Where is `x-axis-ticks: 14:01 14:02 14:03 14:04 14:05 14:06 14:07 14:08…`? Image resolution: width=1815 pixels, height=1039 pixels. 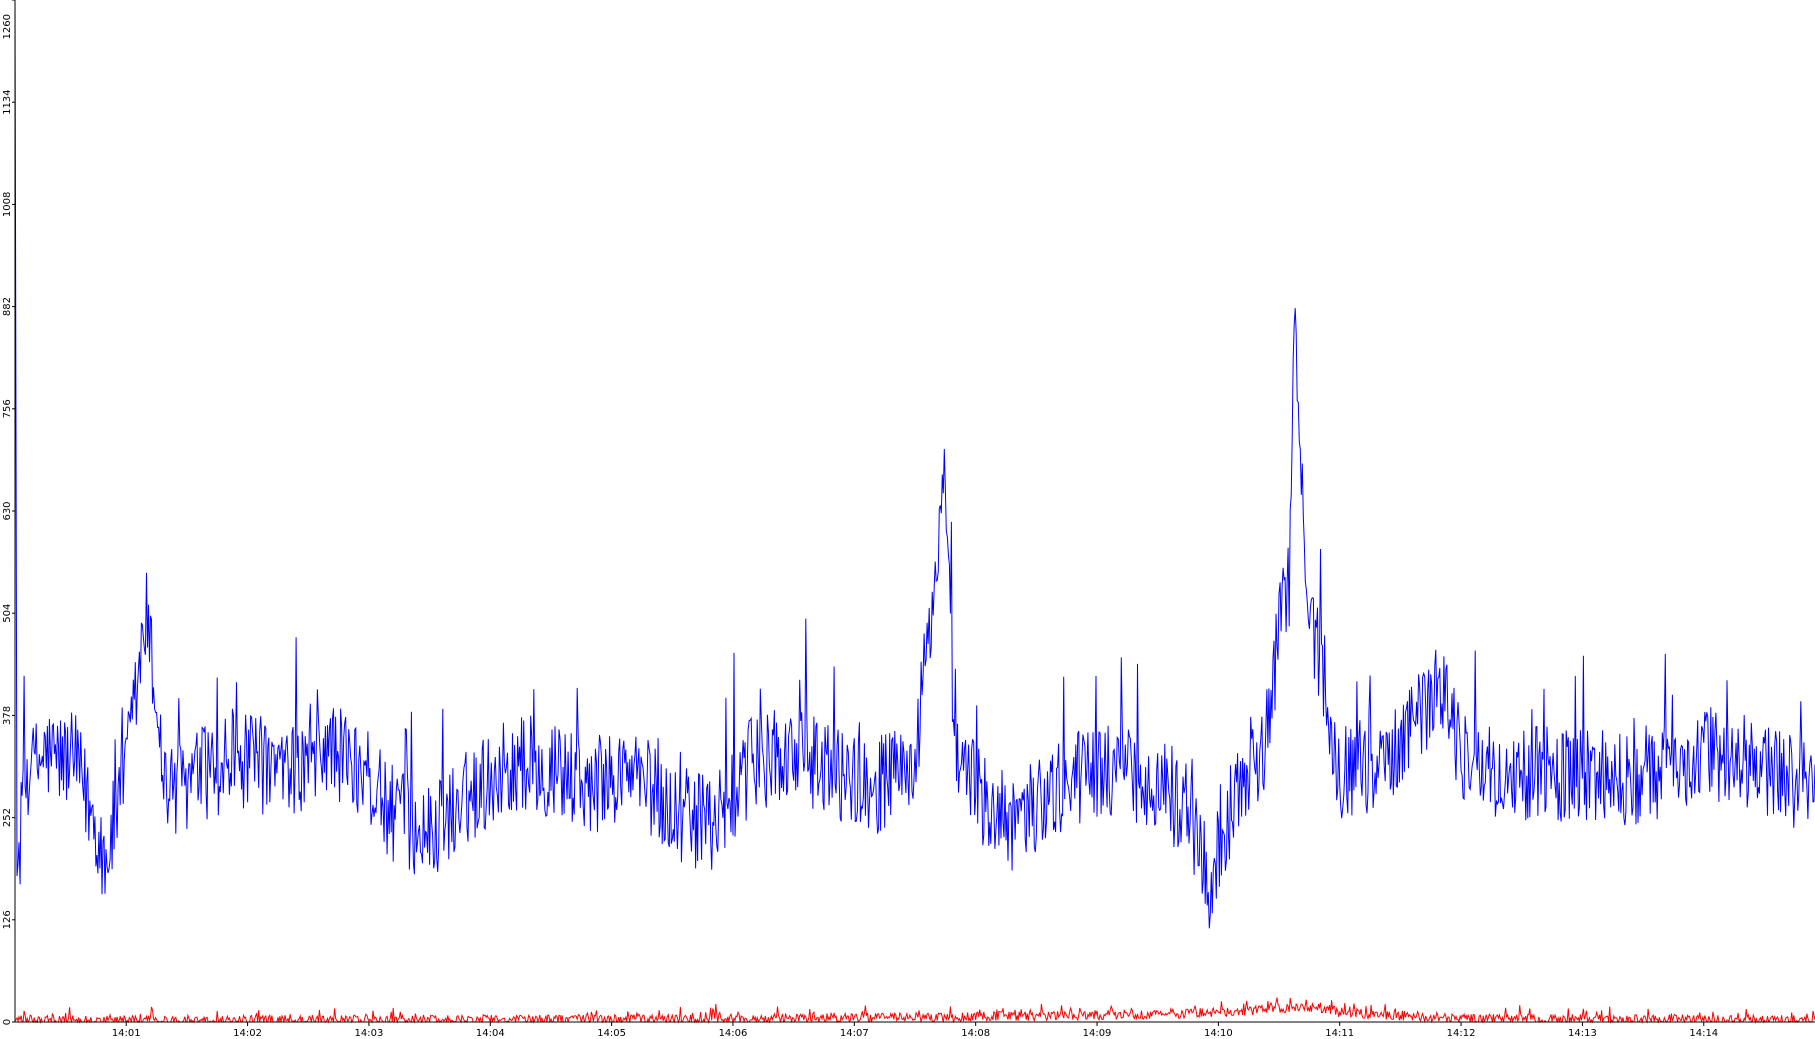 x-axis-ticks: 14:01 14:02 14:03 14:04 14:05 14:06 14:07 14:08… is located at coordinates (915, 1030).